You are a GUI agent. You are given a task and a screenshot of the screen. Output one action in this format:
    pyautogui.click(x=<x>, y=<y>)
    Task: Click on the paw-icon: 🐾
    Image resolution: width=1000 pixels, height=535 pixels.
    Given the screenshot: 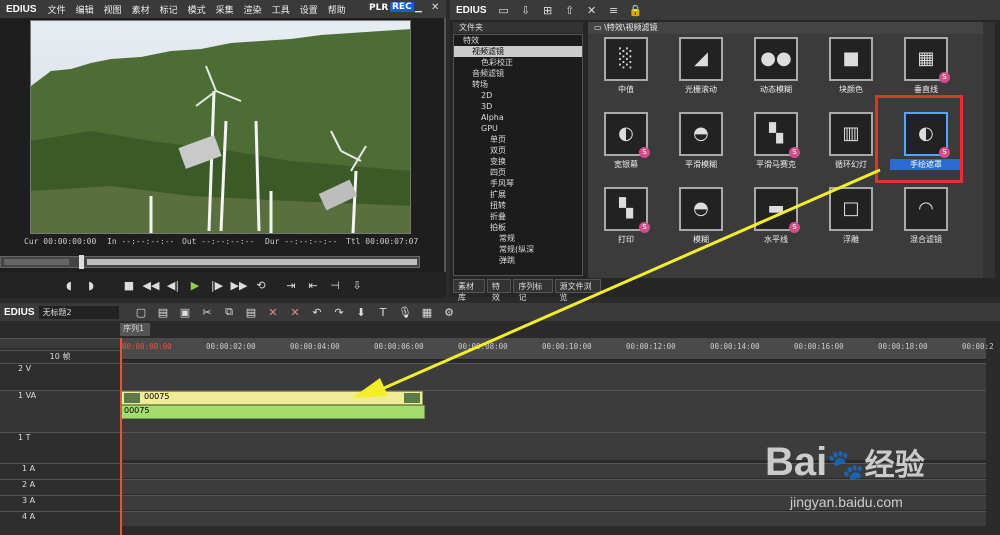 What is the action you would take?
    pyautogui.click(x=846, y=465)
    